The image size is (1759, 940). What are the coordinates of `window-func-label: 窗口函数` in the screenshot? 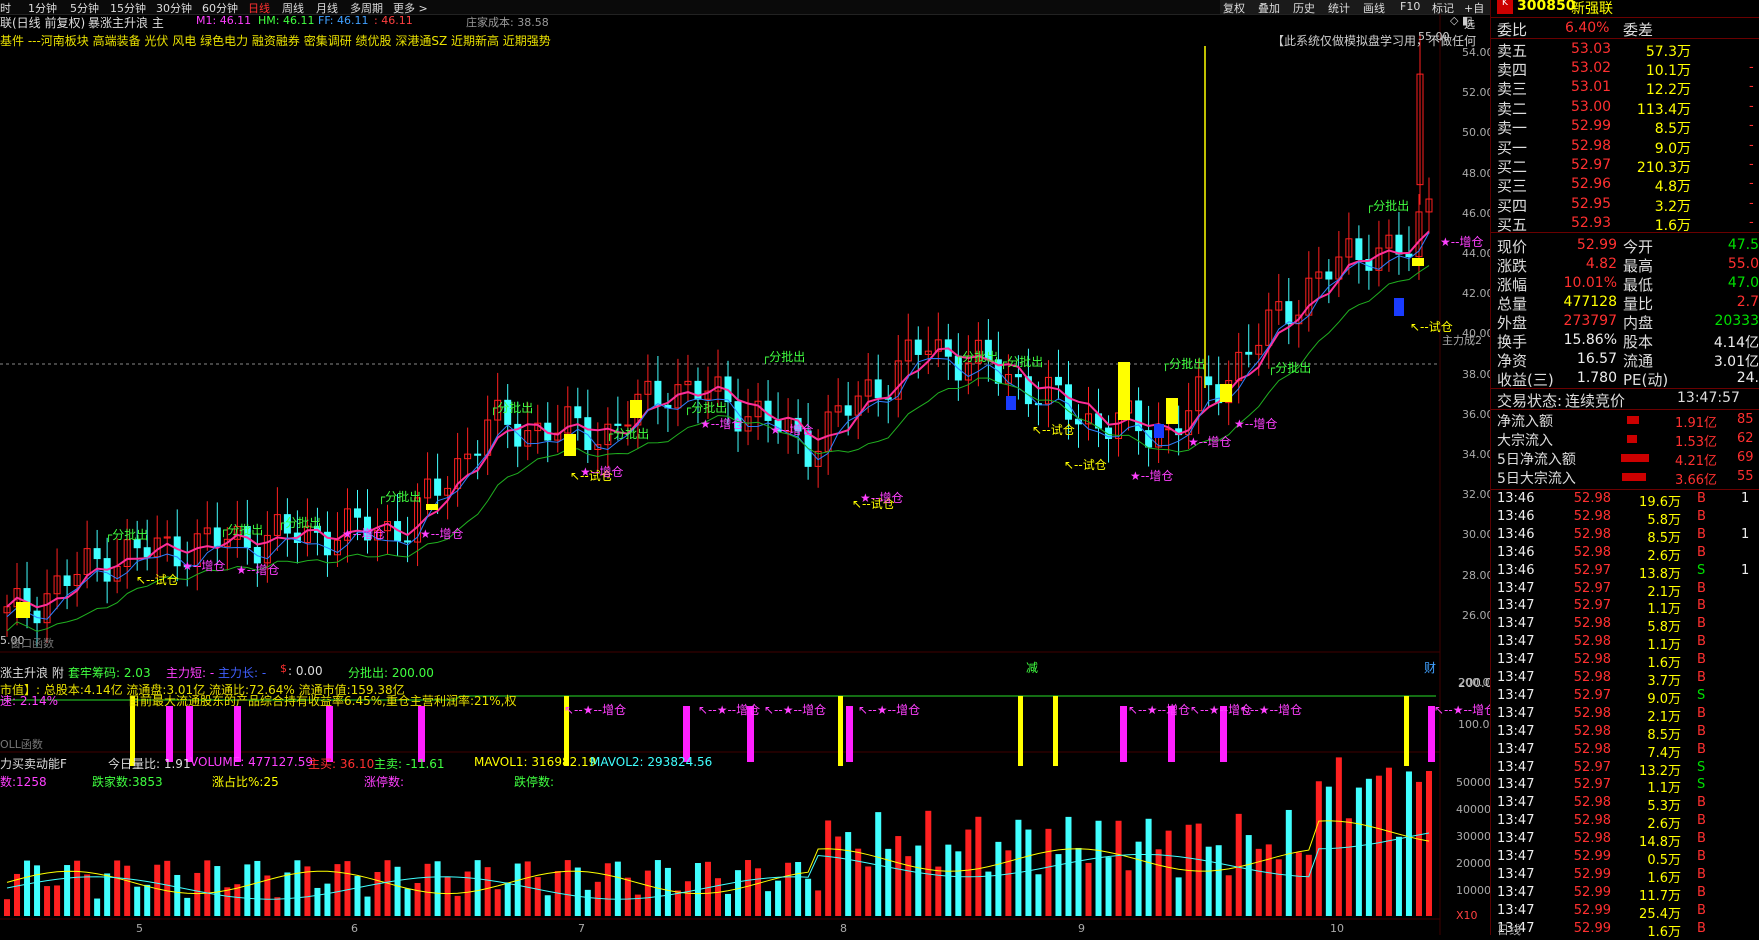 It's located at (32, 643).